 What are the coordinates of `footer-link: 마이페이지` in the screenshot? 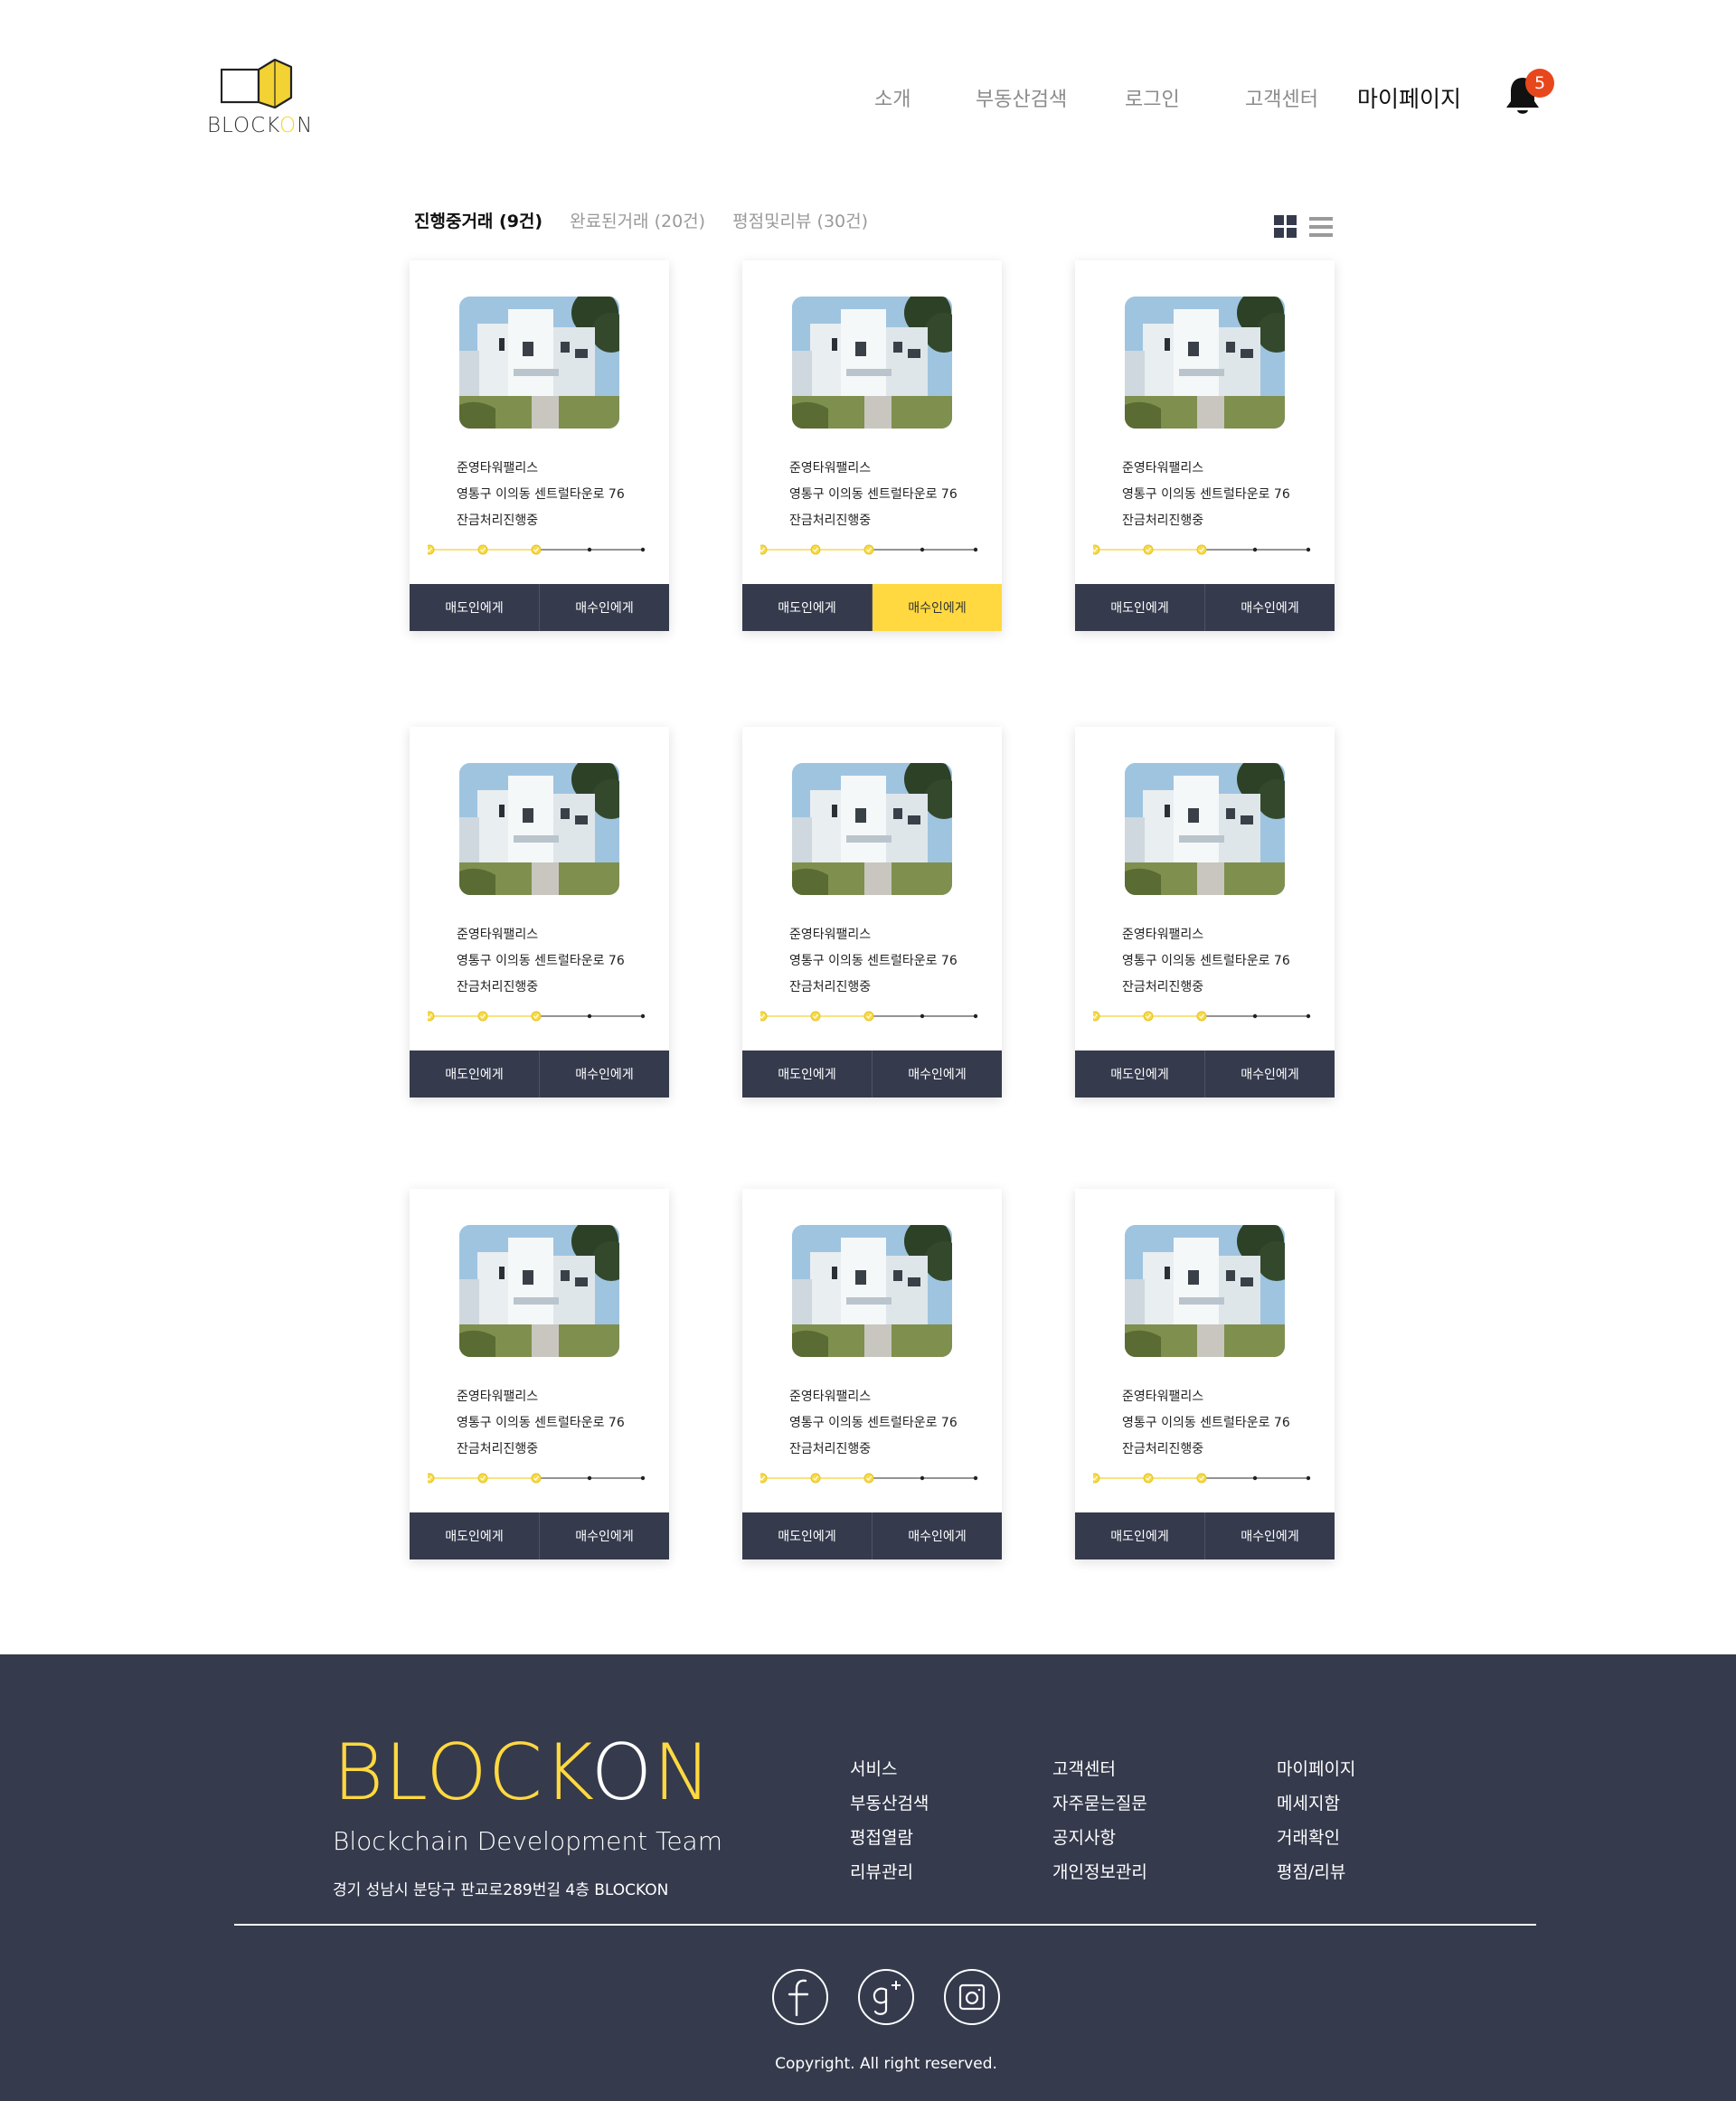 It's located at (1316, 1769).